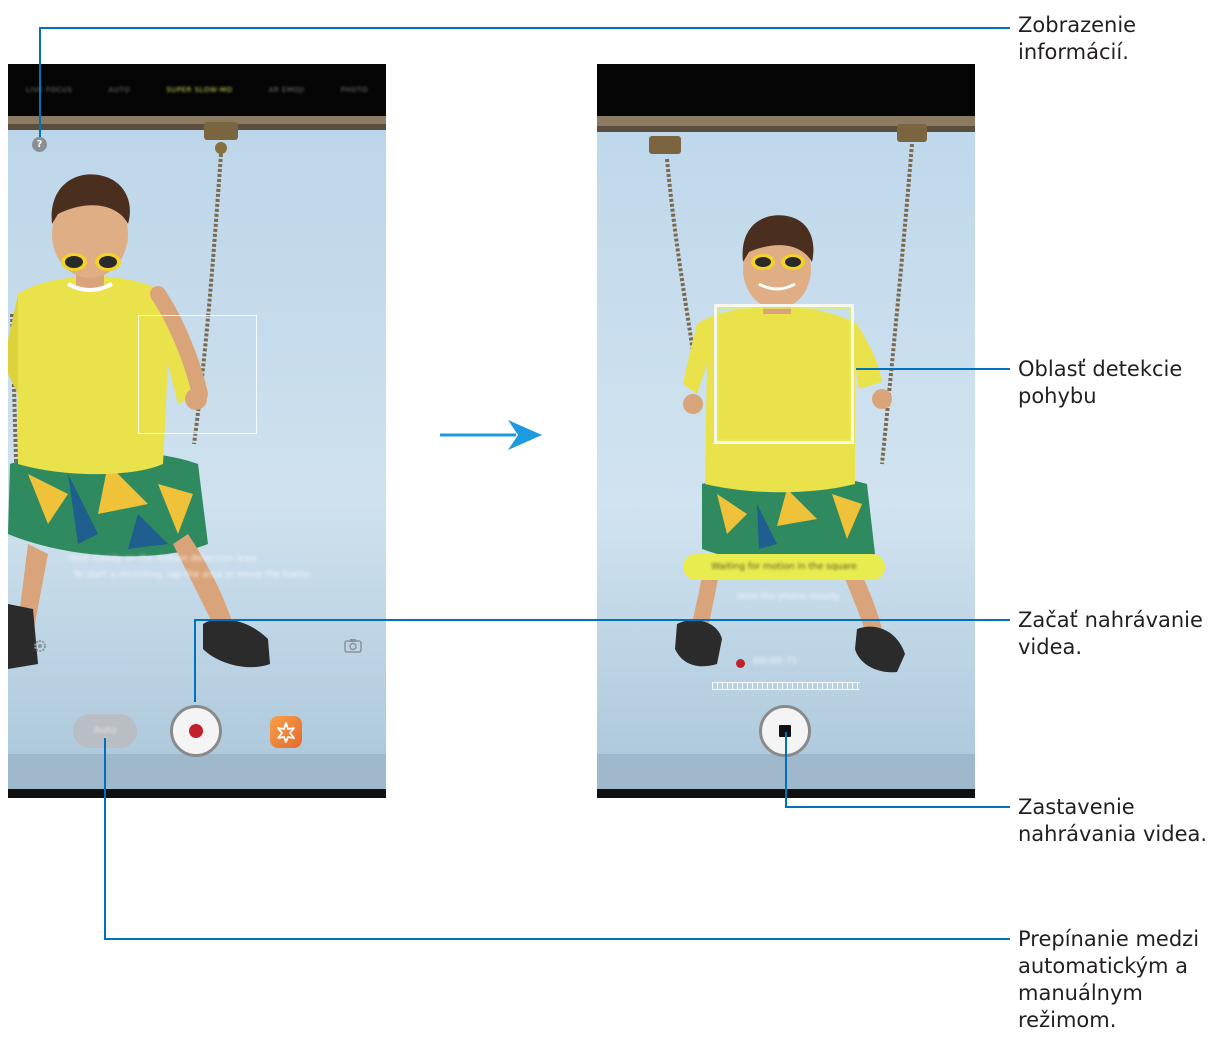 The height and width of the screenshot is (1048, 1220). What do you see at coordinates (524, 82) in the screenshot?
I see `callout-line-info` at bounding box center [524, 82].